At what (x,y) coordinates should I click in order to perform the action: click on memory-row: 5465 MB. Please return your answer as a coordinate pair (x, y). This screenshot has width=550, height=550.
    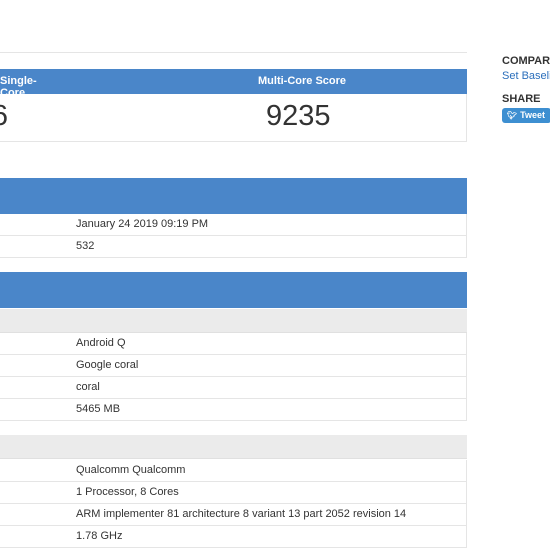
    Looking at the image, I should click on (233, 410).